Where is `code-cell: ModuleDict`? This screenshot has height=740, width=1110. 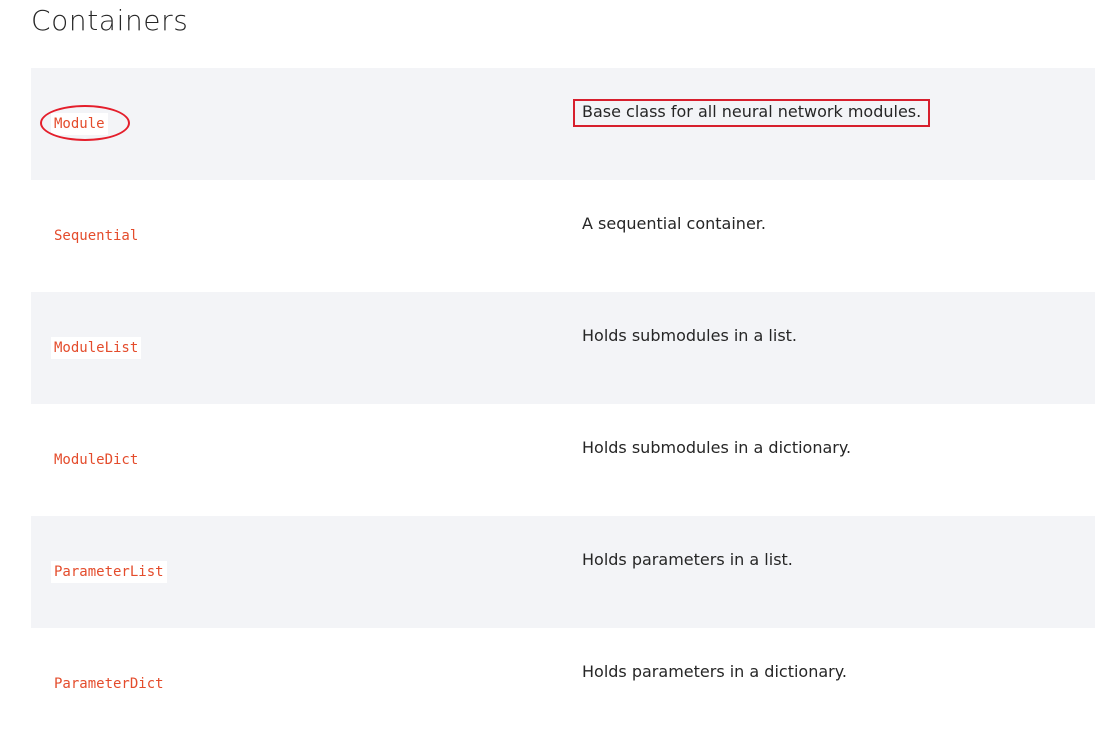 code-cell: ModuleDict is located at coordinates (96, 460).